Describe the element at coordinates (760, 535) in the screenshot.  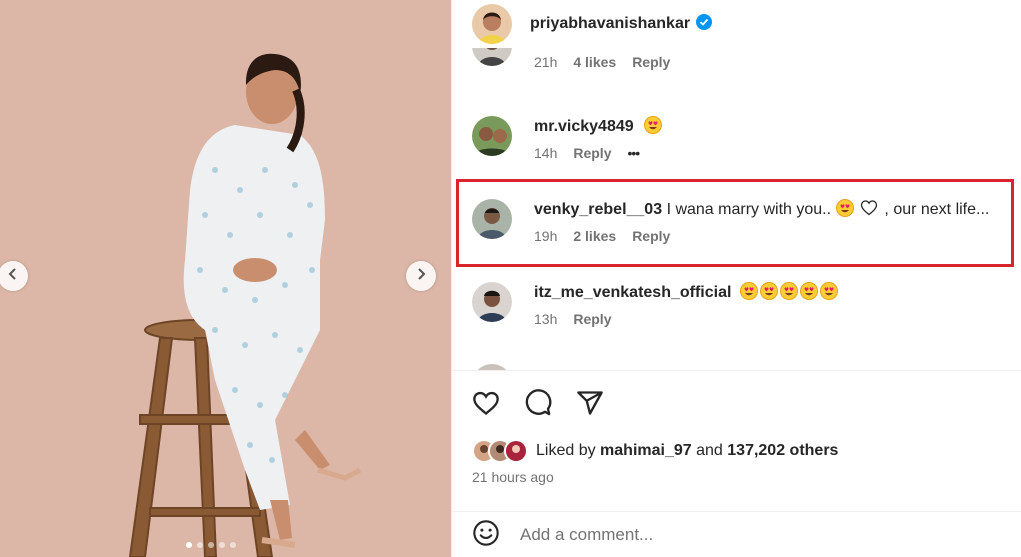
I see `comment-input` at that location.